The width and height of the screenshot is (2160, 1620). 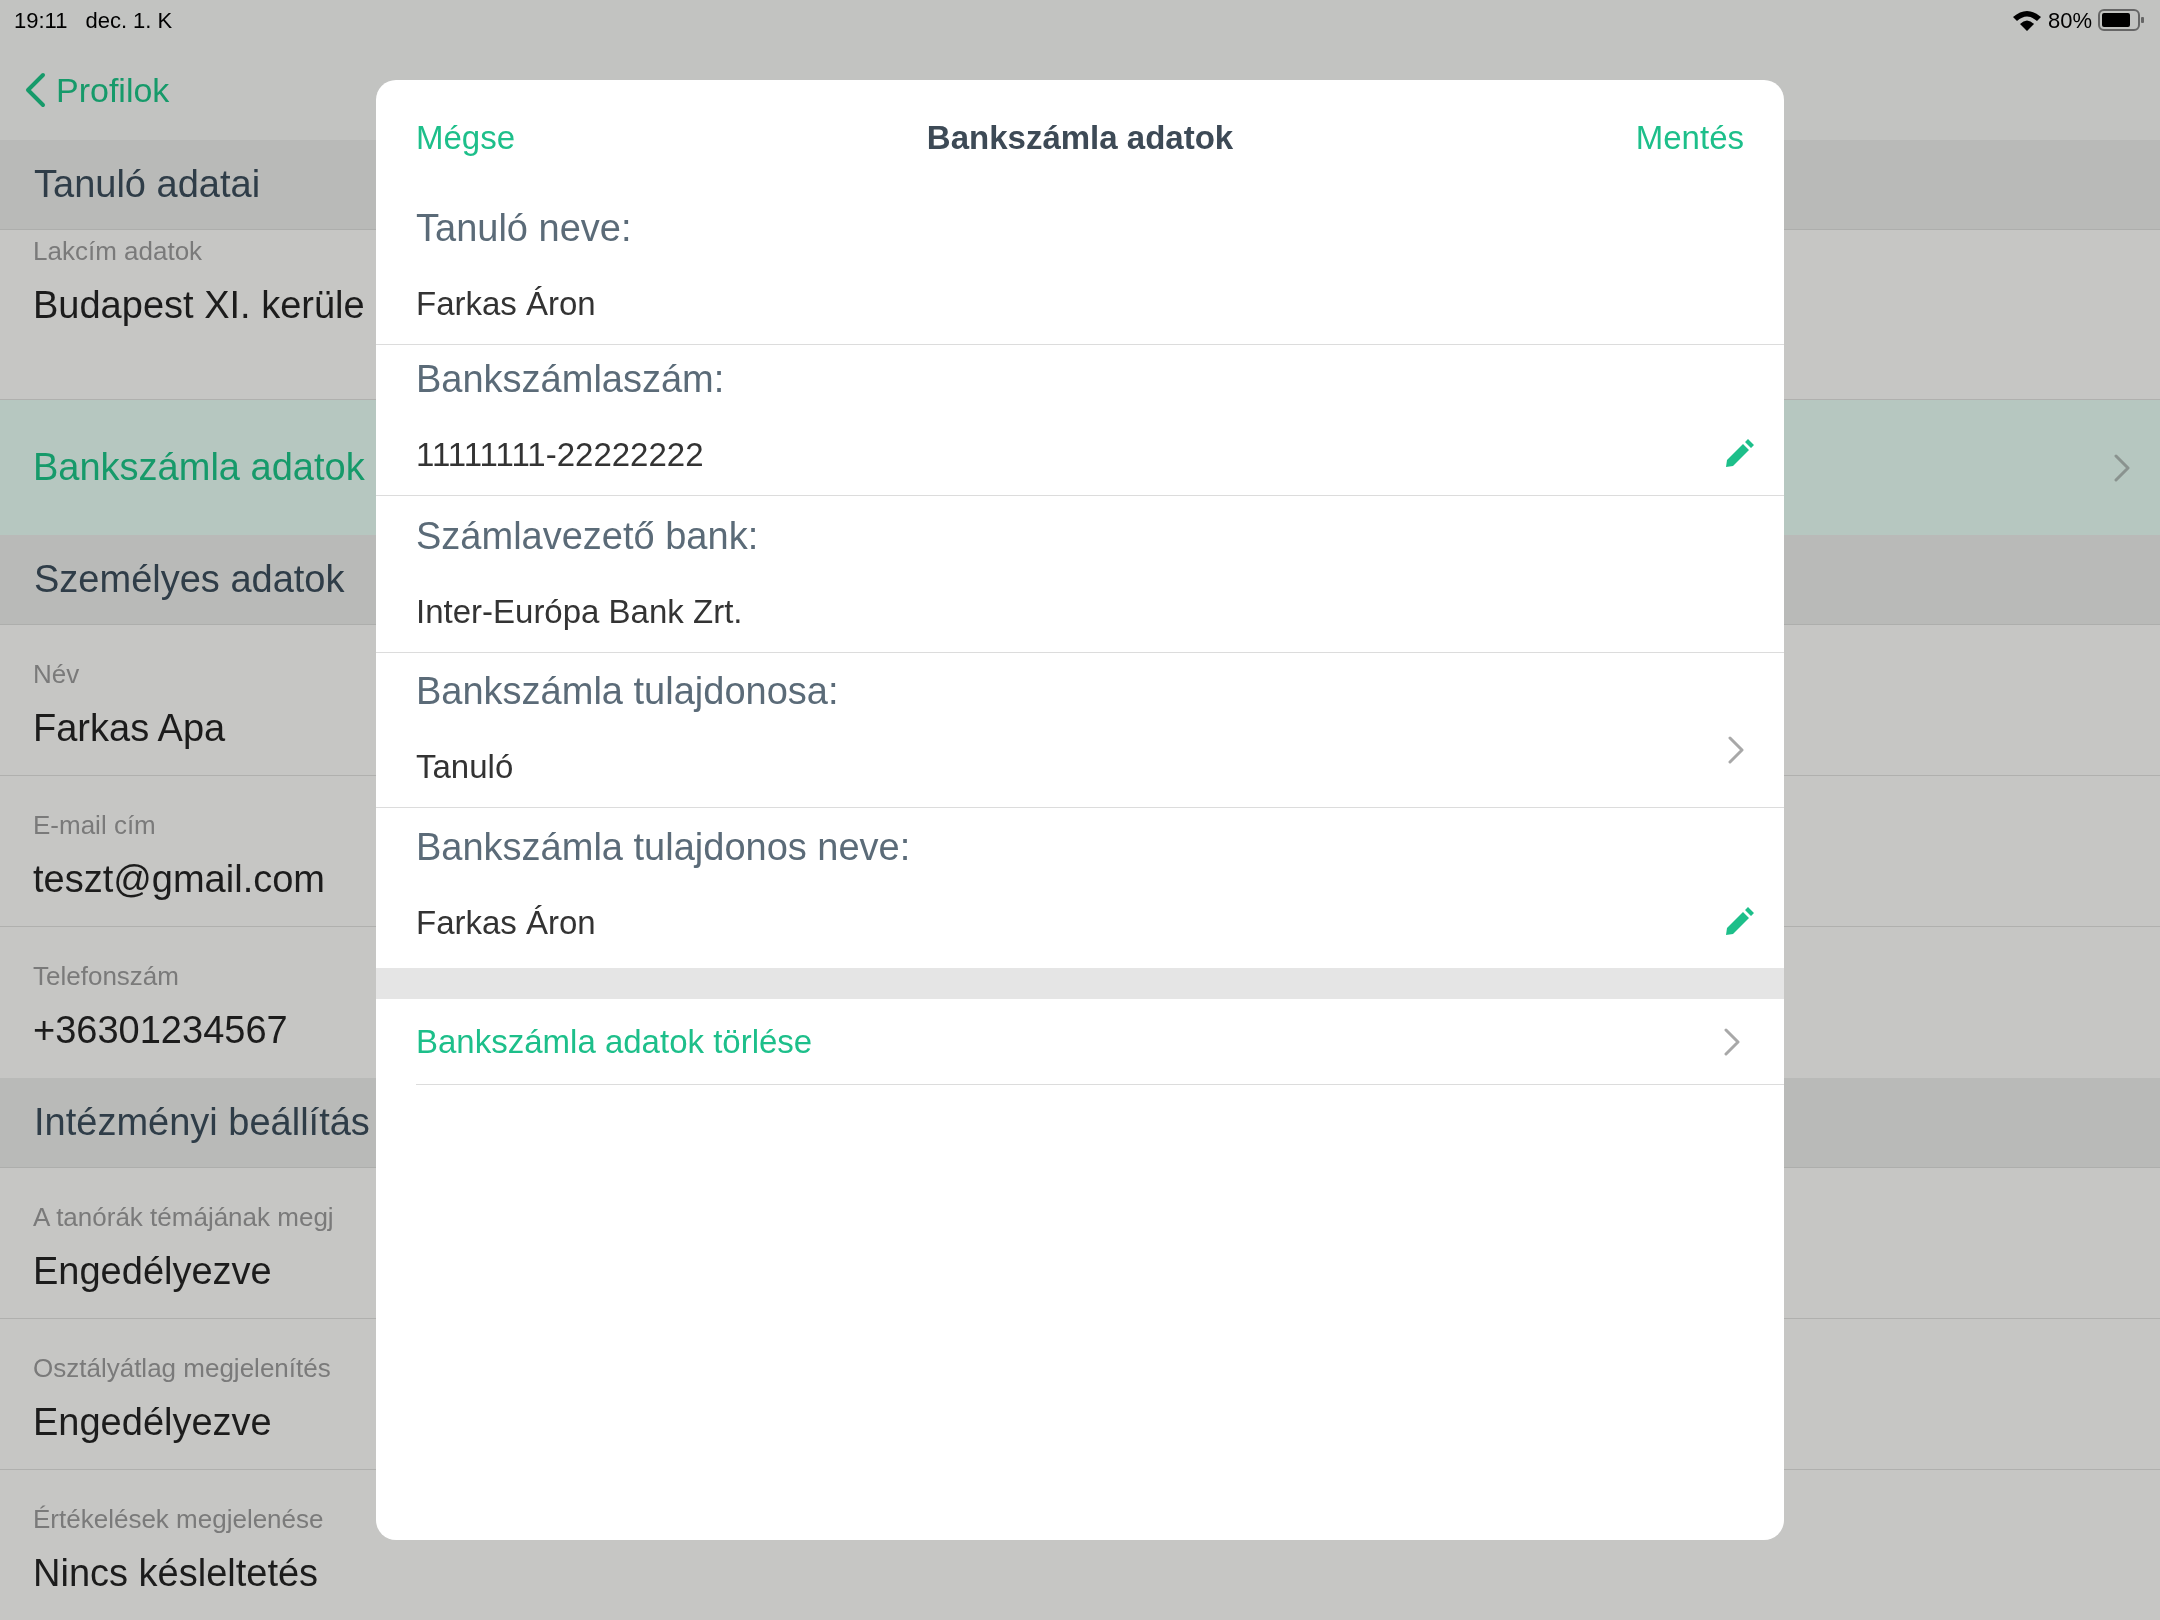 I want to click on field-label: Név, so click(x=56, y=674).